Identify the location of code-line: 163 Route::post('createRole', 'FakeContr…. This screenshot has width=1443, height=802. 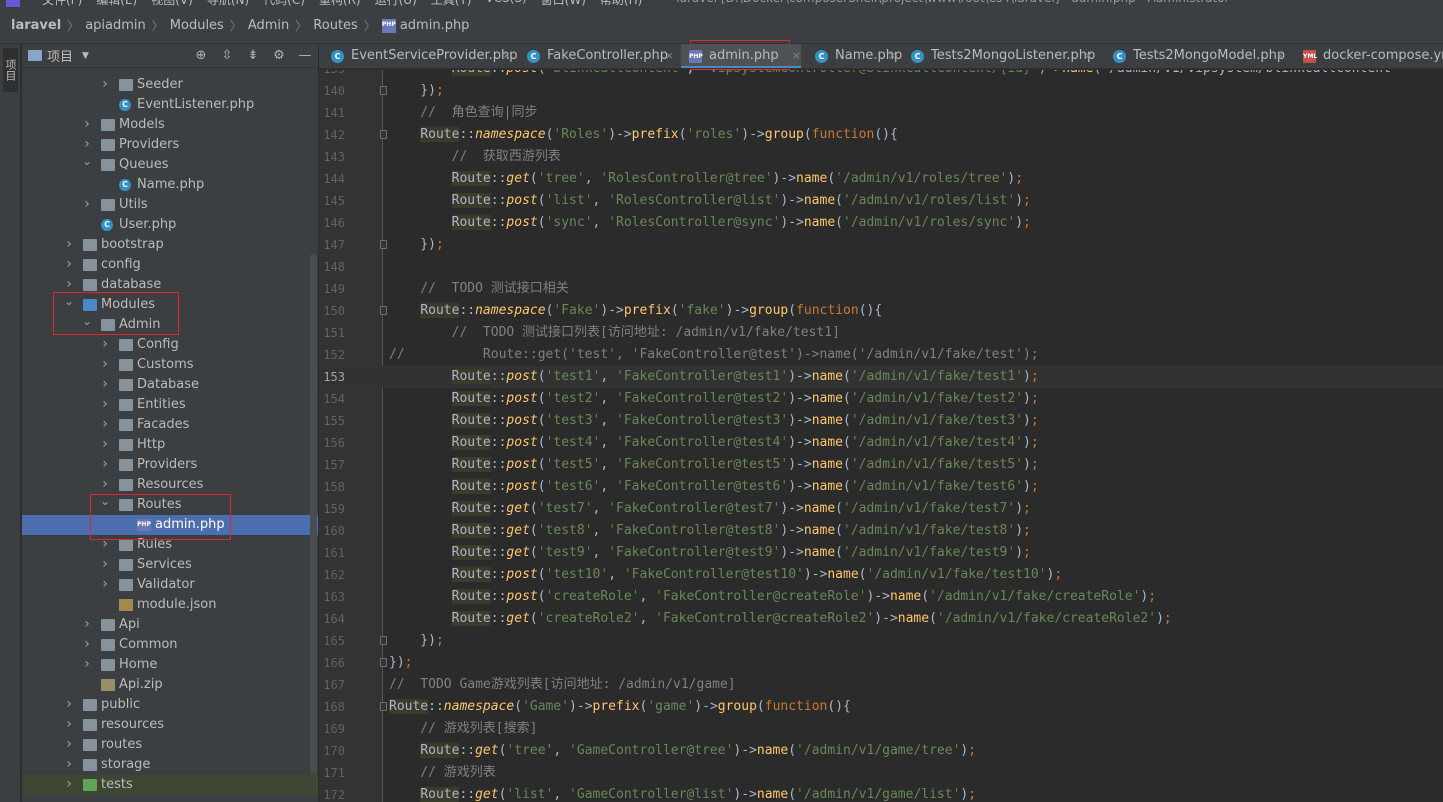
(881, 597).